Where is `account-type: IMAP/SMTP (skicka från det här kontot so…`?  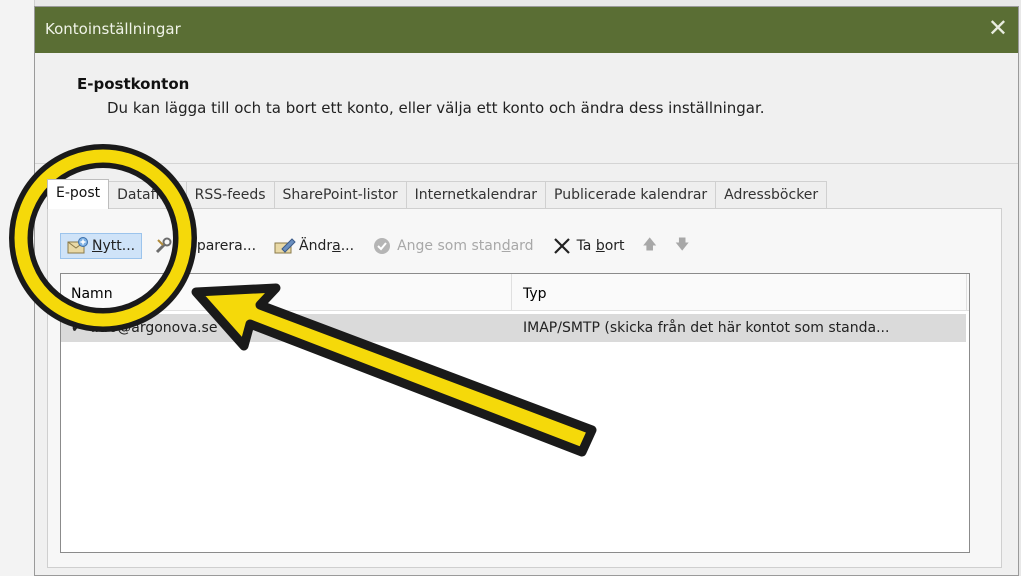 account-type: IMAP/SMTP (skicka från det här kontot so… is located at coordinates (706, 328).